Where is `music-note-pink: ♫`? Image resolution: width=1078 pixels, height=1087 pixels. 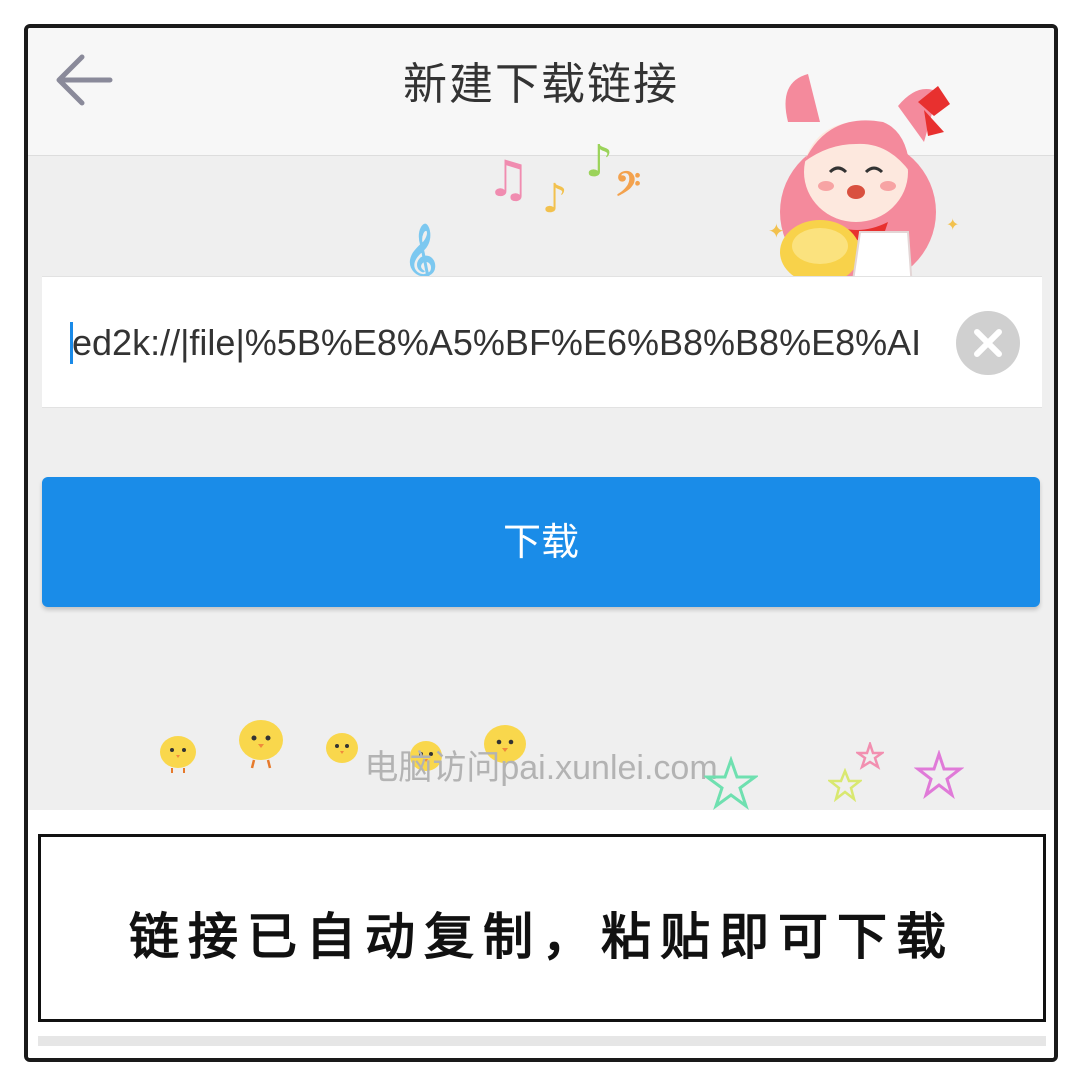 music-note-pink: ♫ is located at coordinates (508, 179).